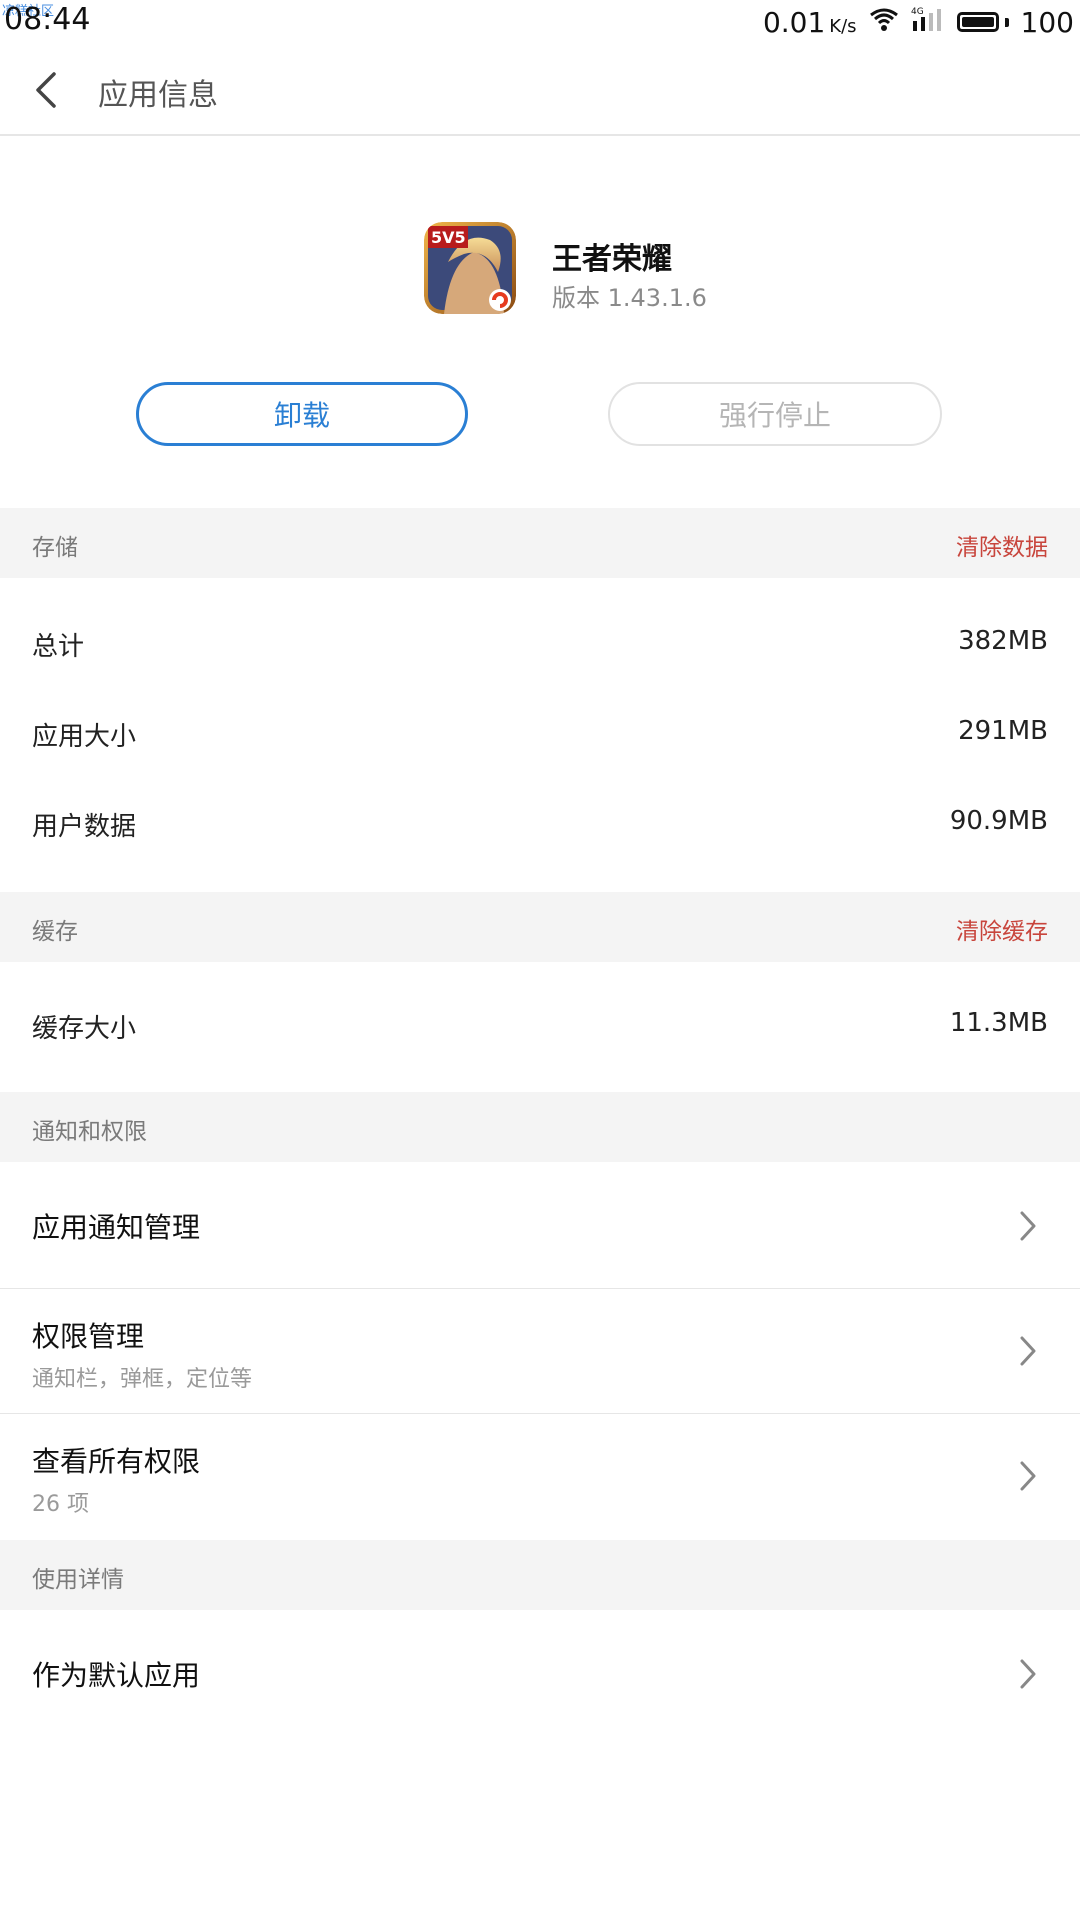 The height and width of the screenshot is (1920, 1080). I want to click on usage-section-header: 使用详情, so click(540, 1575).